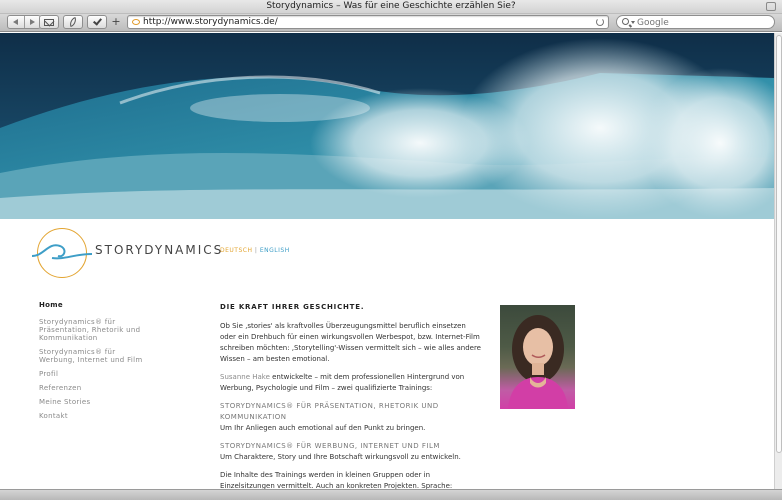  I want to click on reload-icon, so click(600, 22).